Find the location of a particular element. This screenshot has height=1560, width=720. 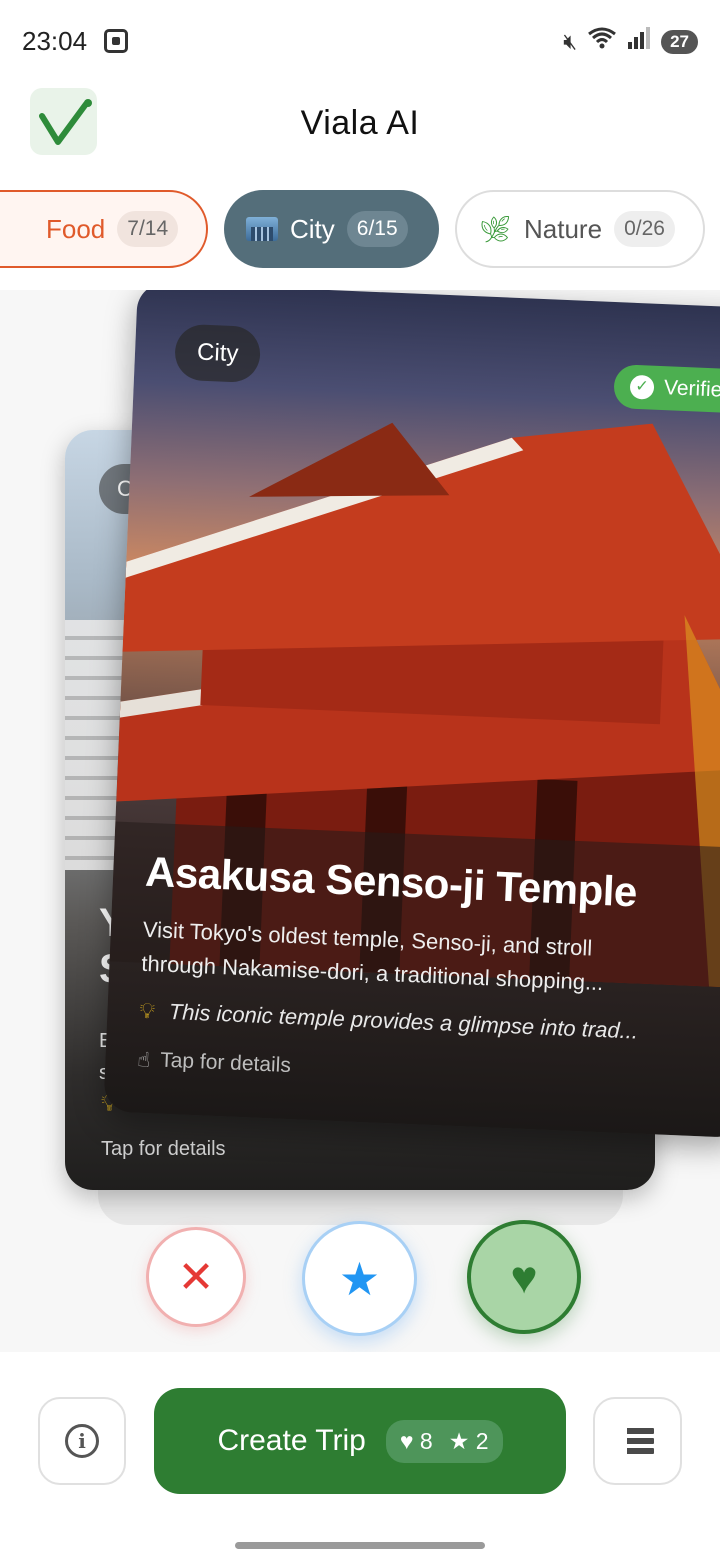

hand-tap-icon: ☝︎ is located at coordinates (143, 1060).